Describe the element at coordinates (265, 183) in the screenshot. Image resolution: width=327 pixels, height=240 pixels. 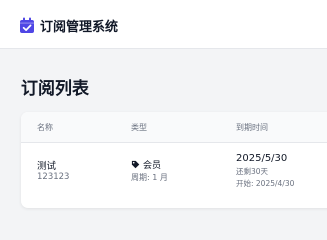
I see `start-date: 开始: 2025/4/30` at that location.